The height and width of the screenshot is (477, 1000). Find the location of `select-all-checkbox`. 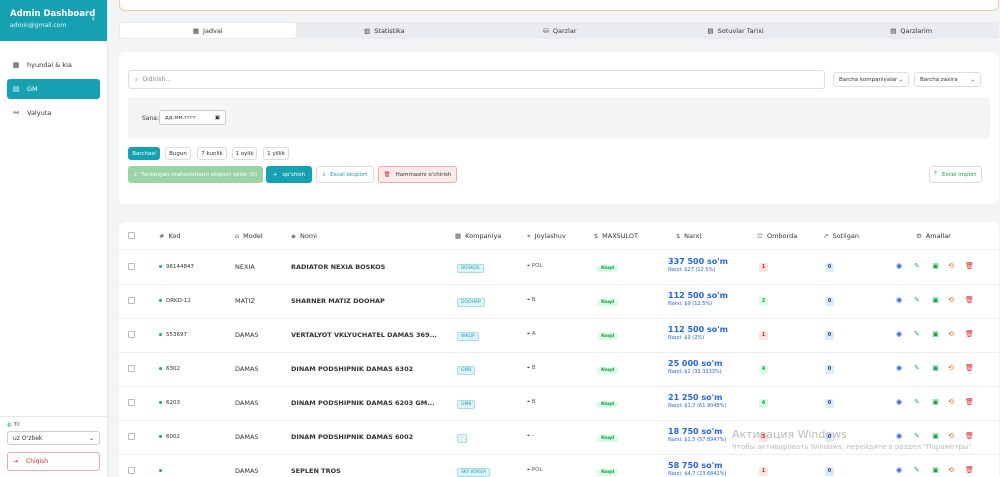

select-all-checkbox is located at coordinates (131, 235).